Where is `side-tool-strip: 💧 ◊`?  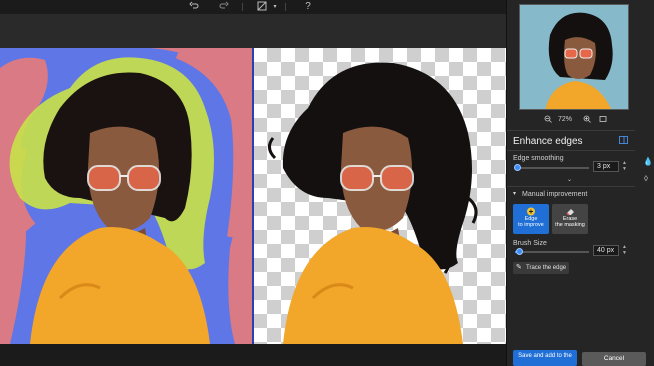
side-tool-strip: 💧 ◊ is located at coordinates (647, 170).